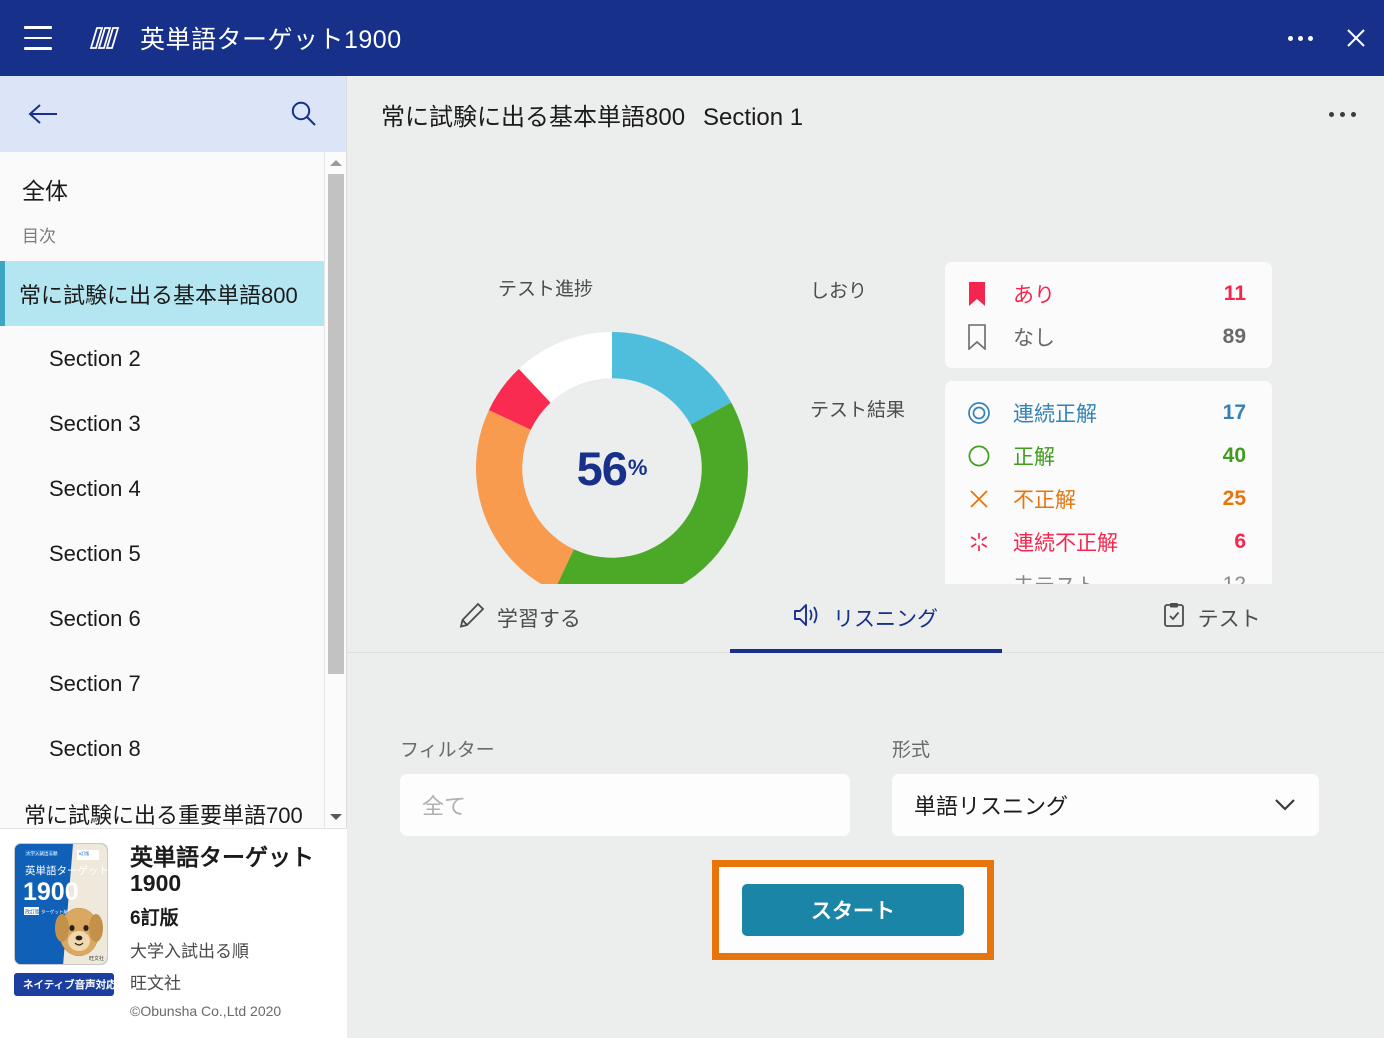 This screenshot has width=1384, height=1038. What do you see at coordinates (1174, 618) in the screenshot?
I see `clipboard-check-icon` at bounding box center [1174, 618].